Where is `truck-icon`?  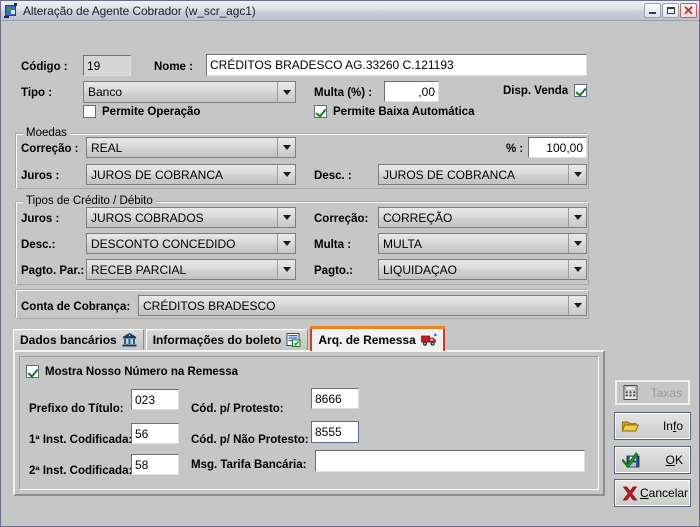 truck-icon is located at coordinates (428, 340).